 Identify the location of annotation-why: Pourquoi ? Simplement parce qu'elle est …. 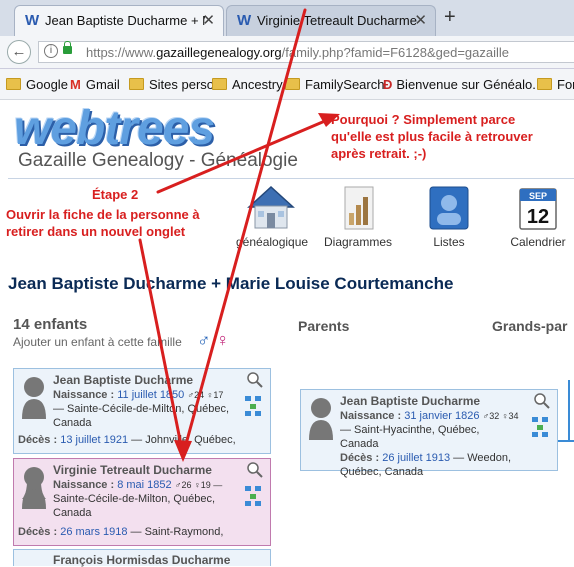
(432, 136).